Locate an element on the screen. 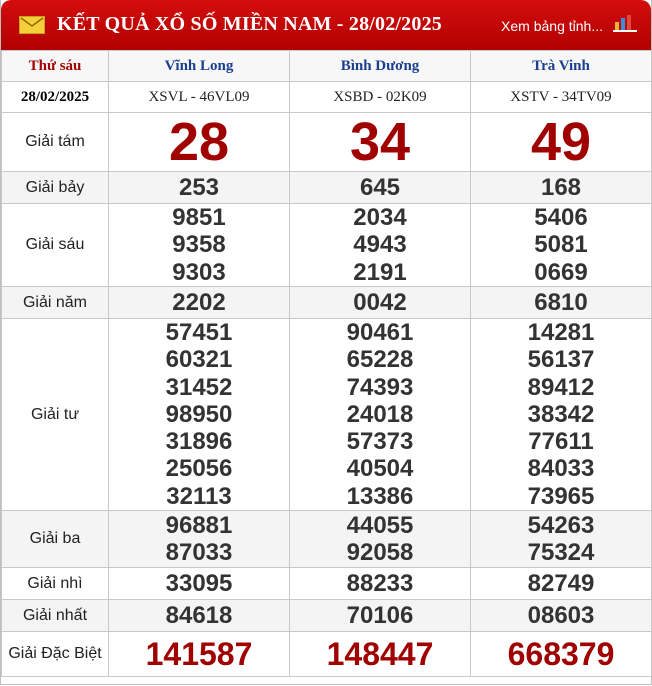  prize-label: Giải nhất is located at coordinates (55, 616).